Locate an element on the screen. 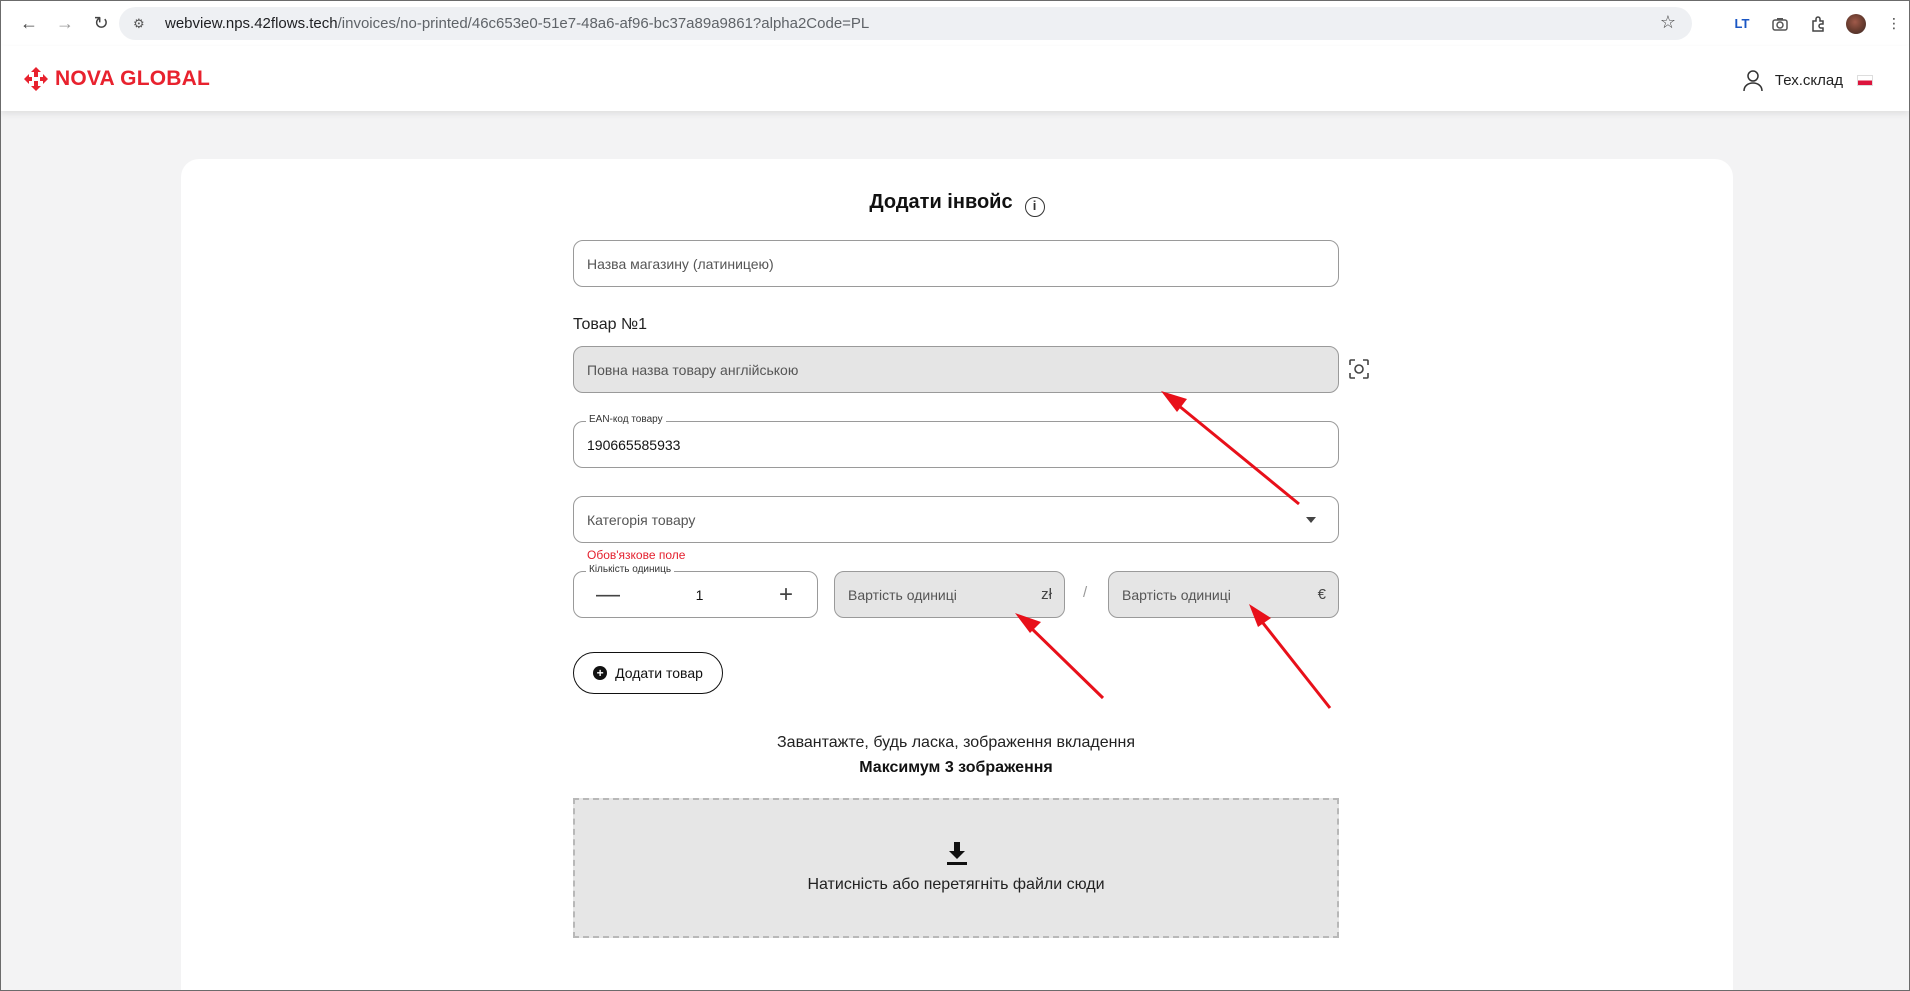  nova-global-logo: NOVA GLOBAL is located at coordinates (116, 79).